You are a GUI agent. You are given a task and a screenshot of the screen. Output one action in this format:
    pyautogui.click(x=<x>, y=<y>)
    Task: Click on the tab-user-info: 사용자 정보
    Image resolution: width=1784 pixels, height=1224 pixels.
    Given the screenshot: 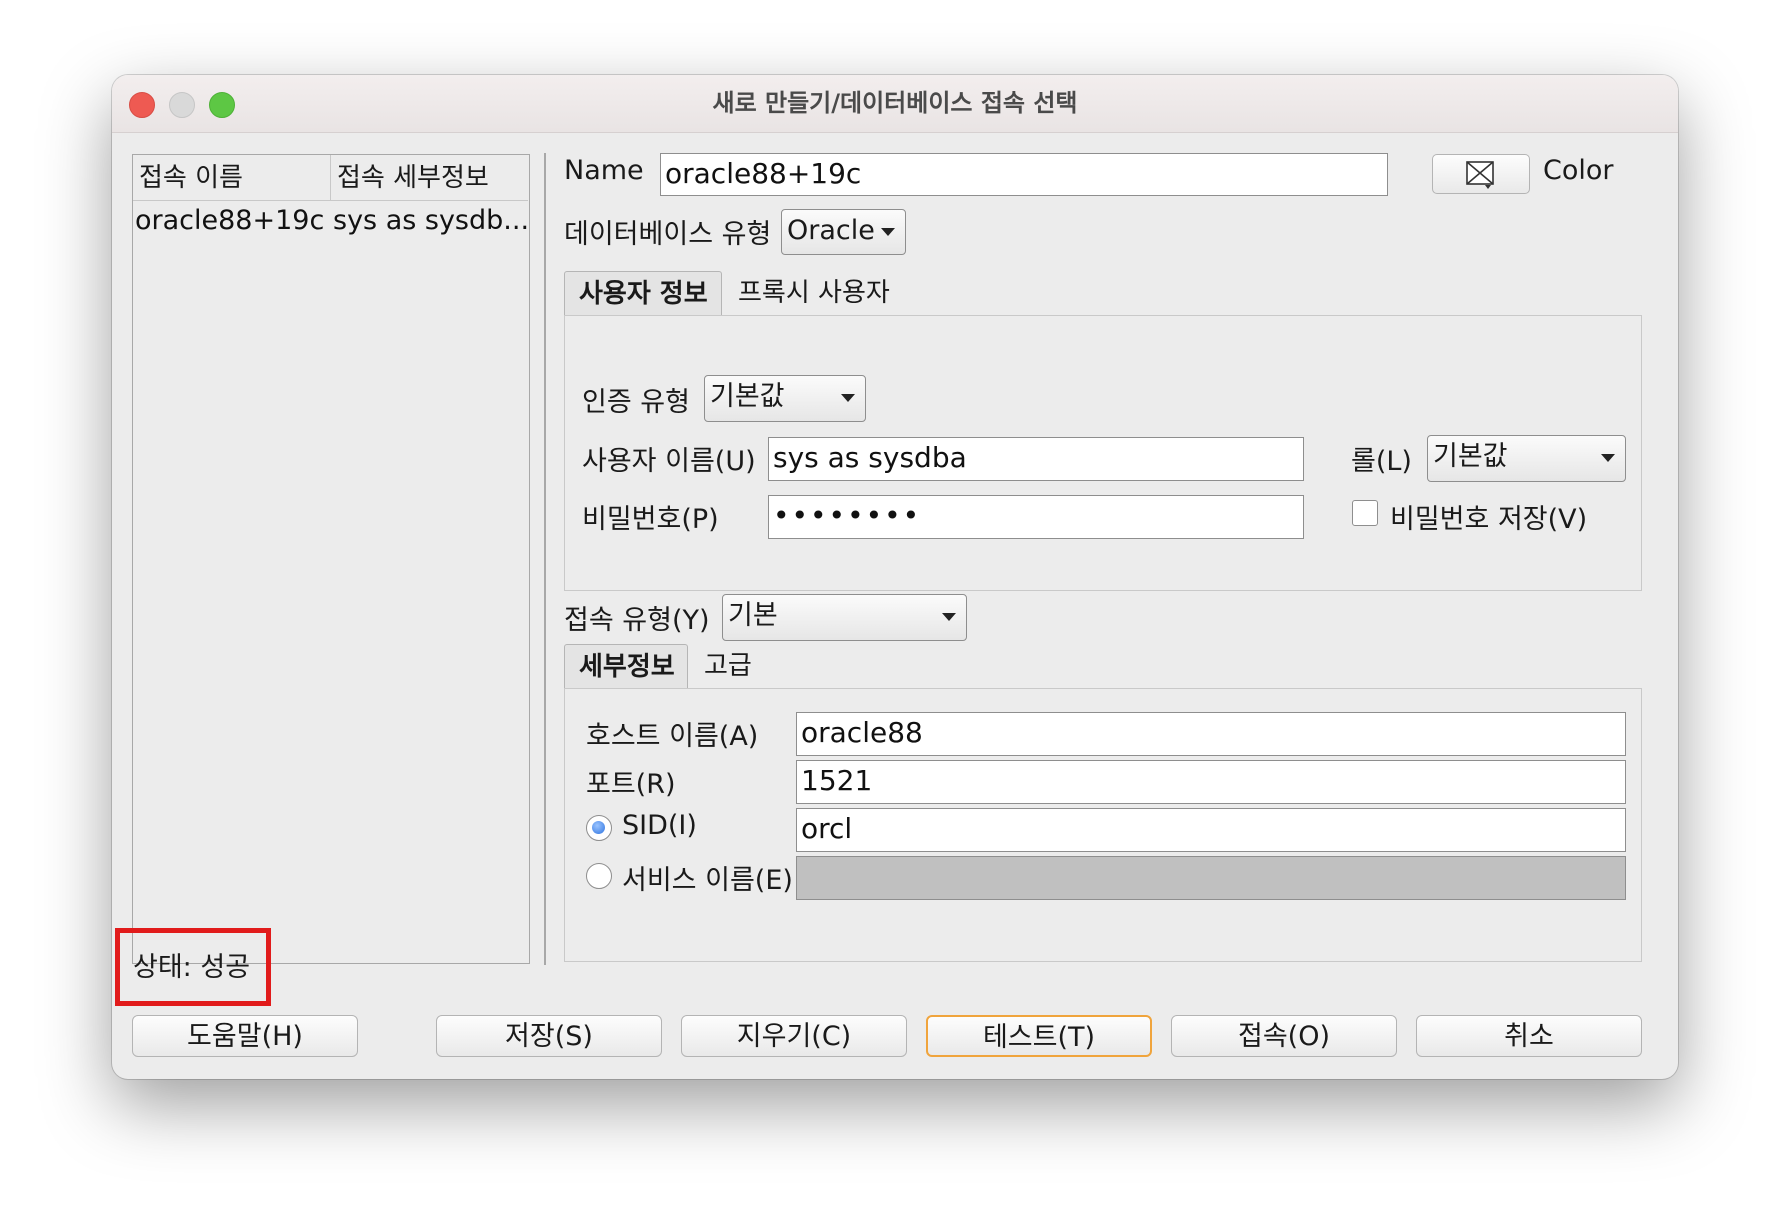 What is the action you would take?
    pyautogui.click(x=643, y=293)
    